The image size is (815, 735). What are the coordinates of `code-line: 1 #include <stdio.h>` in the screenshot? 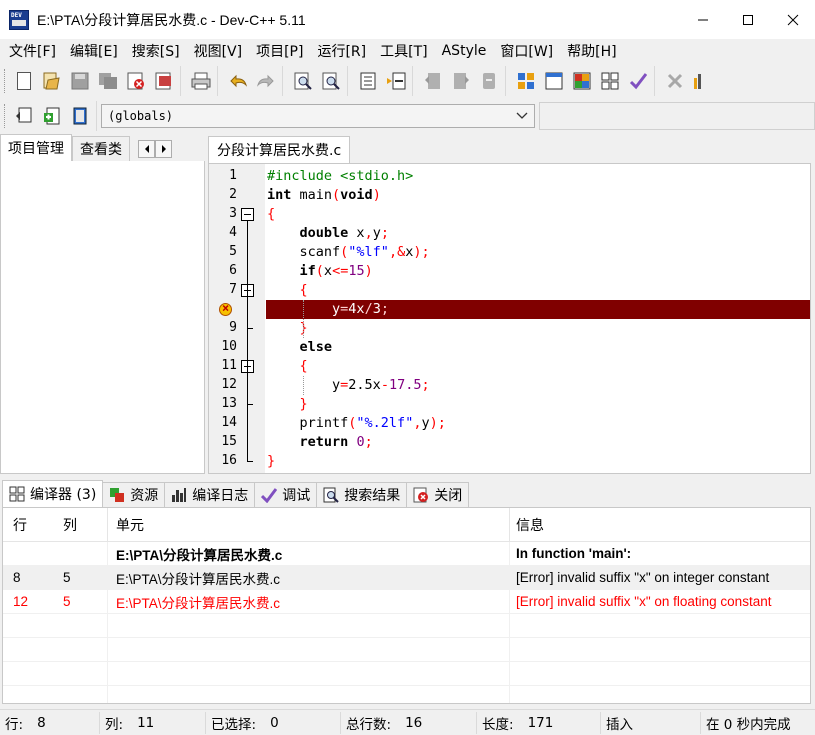 It's located at (509, 176).